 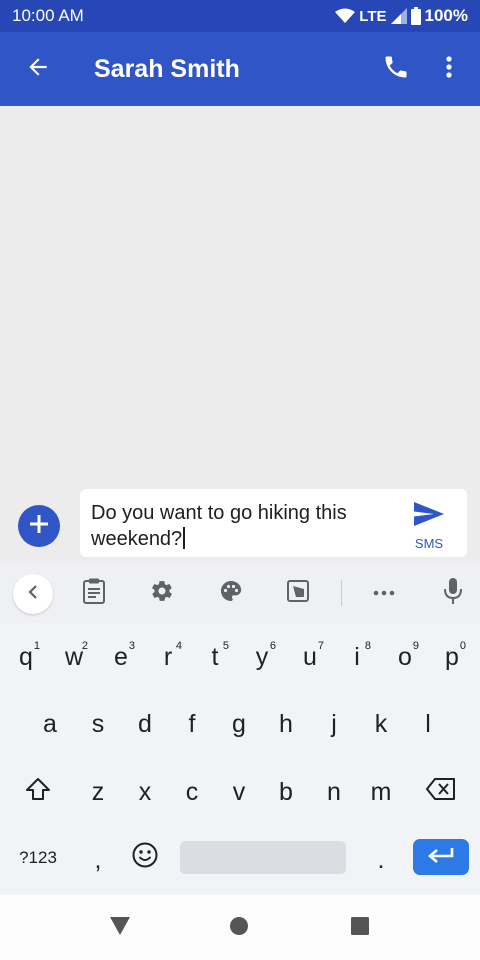 What do you see at coordinates (98, 724) in the screenshot?
I see `key-s: s` at bounding box center [98, 724].